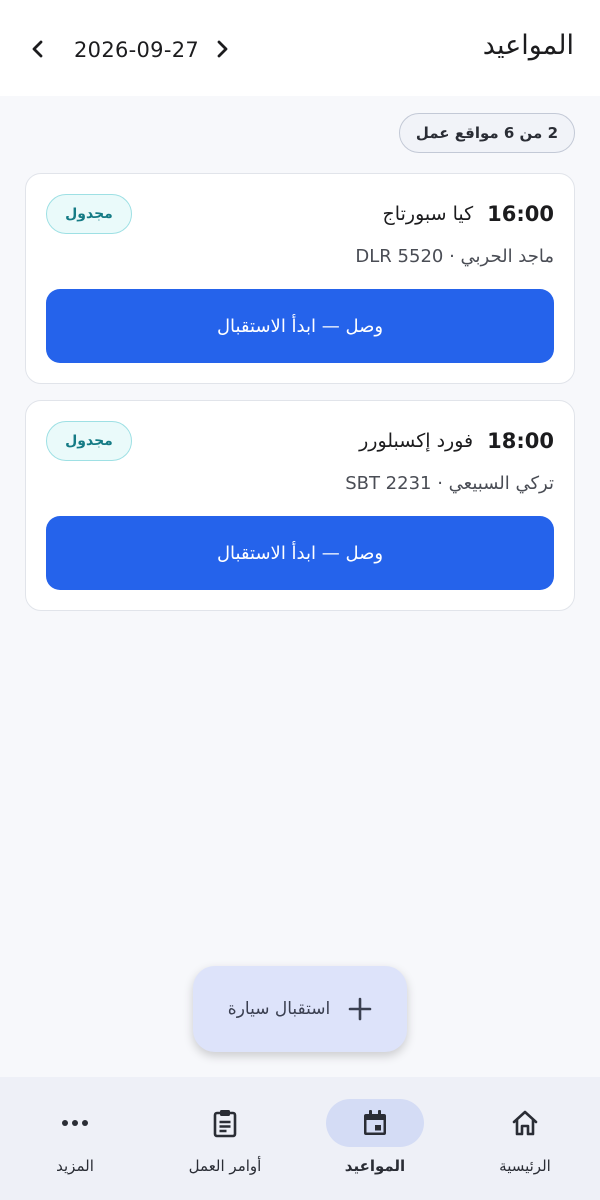 This screenshot has width=600, height=1200. What do you see at coordinates (75, 1144) in the screenshot?
I see `nav-item-more: المزيد` at bounding box center [75, 1144].